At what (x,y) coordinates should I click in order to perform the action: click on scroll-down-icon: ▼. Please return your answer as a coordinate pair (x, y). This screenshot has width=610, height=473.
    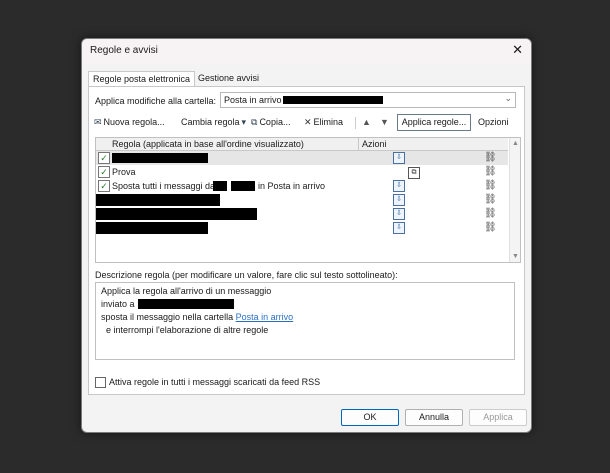
    Looking at the image, I should click on (515, 256).